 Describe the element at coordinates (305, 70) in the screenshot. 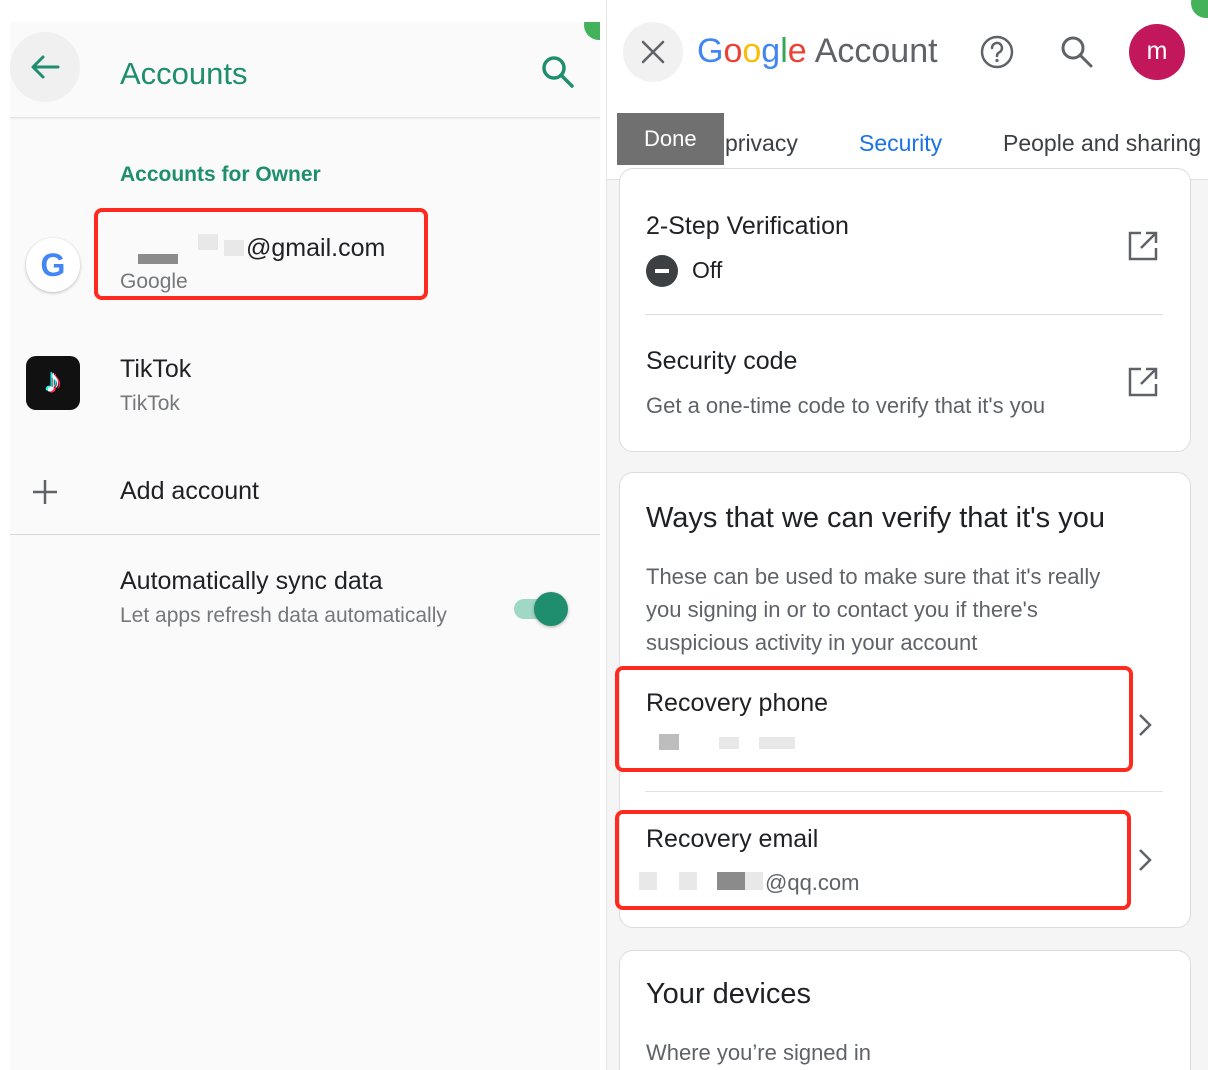

I see `app-bar: Accounts` at that location.